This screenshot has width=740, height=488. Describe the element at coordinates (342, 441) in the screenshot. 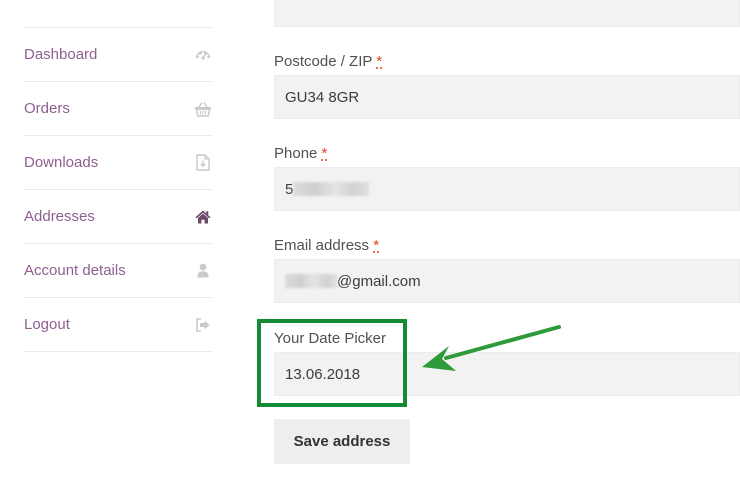

I see `save-address-button: Save address` at that location.